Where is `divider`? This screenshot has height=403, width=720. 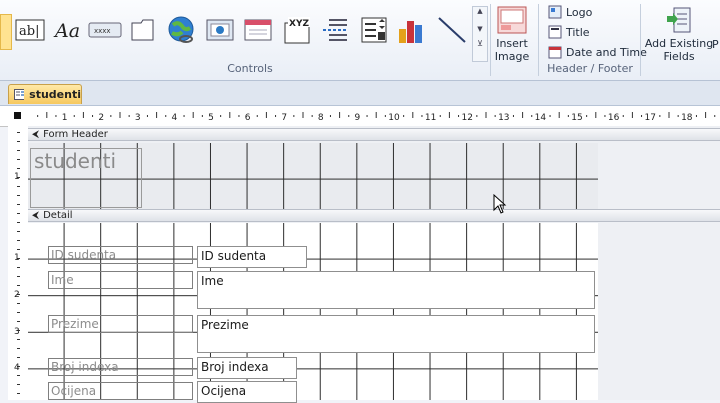 divider is located at coordinates (490, 40).